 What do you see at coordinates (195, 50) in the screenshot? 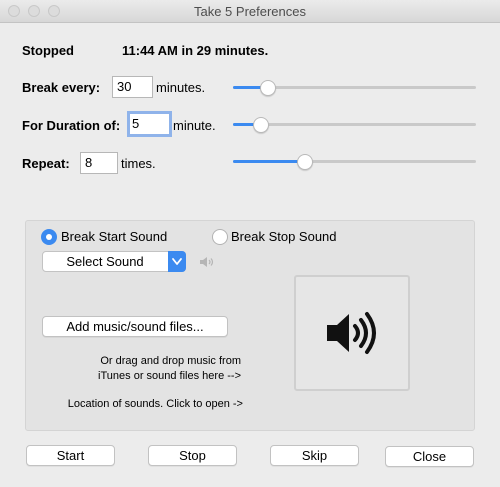
I see `status-next-break: 11:44 AM in 29 minutes.` at bounding box center [195, 50].